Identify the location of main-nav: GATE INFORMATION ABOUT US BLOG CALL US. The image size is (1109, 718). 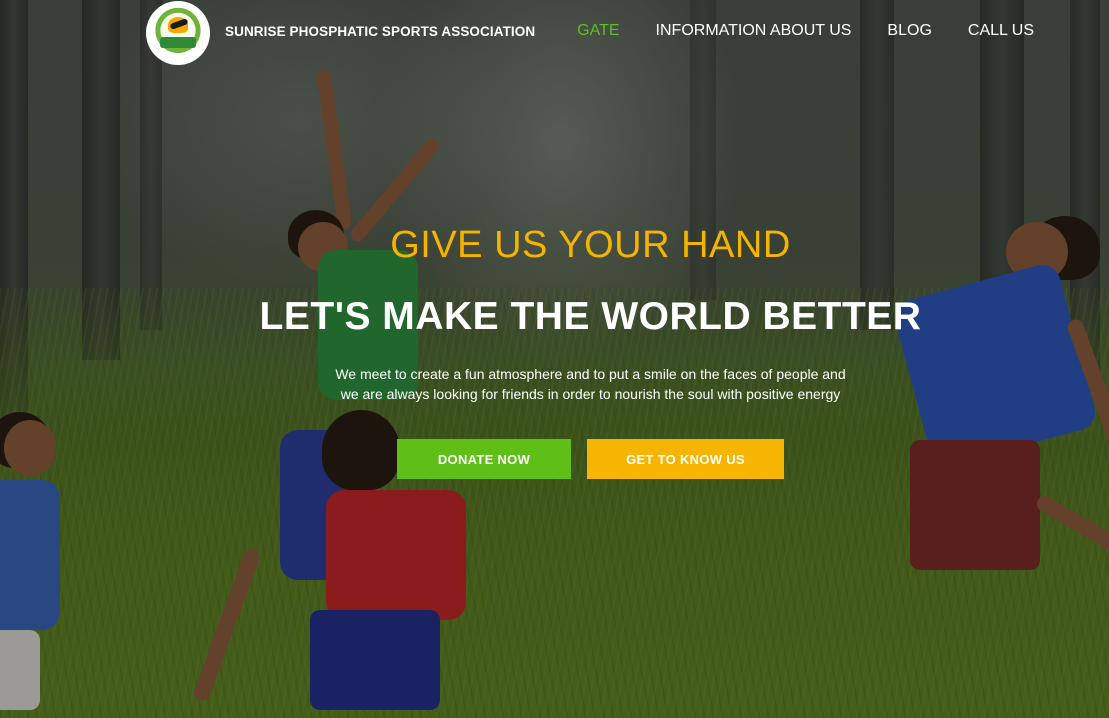
(805, 31).